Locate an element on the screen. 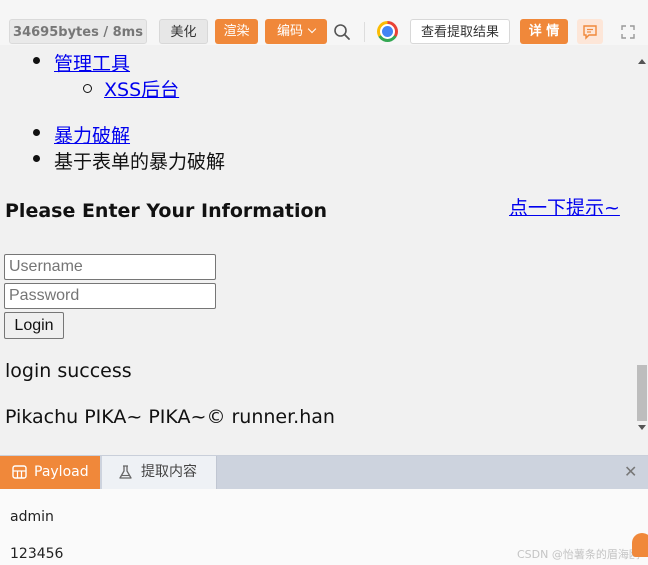 The width and height of the screenshot is (648, 565). view-extract-results-button: 查看提取结果 is located at coordinates (460, 31).